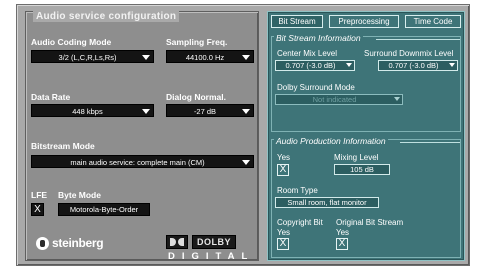  Describe the element at coordinates (318, 38) in the screenshot. I see `bitstream-info-title: Bit Stream Information` at that location.